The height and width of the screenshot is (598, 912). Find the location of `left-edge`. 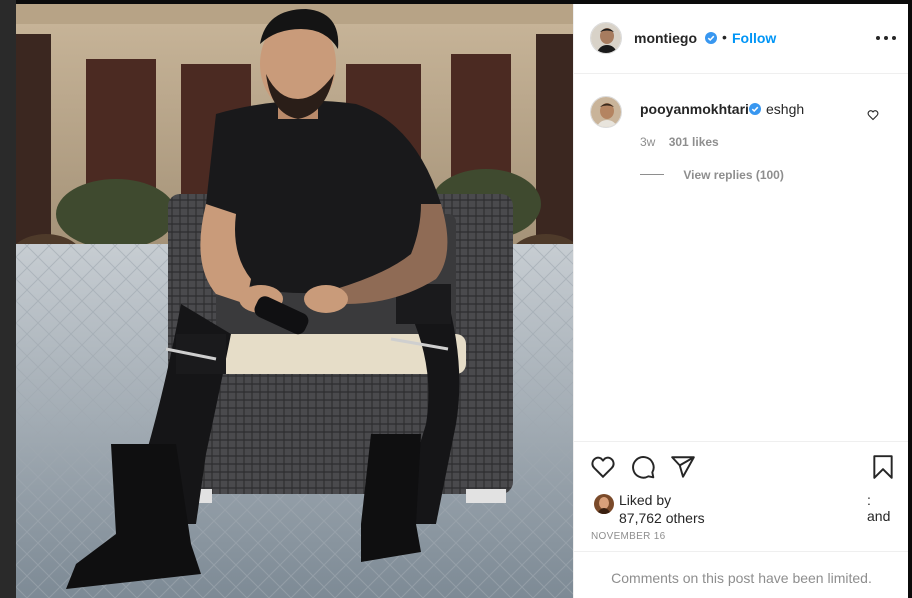

left-edge is located at coordinates (8, 299).